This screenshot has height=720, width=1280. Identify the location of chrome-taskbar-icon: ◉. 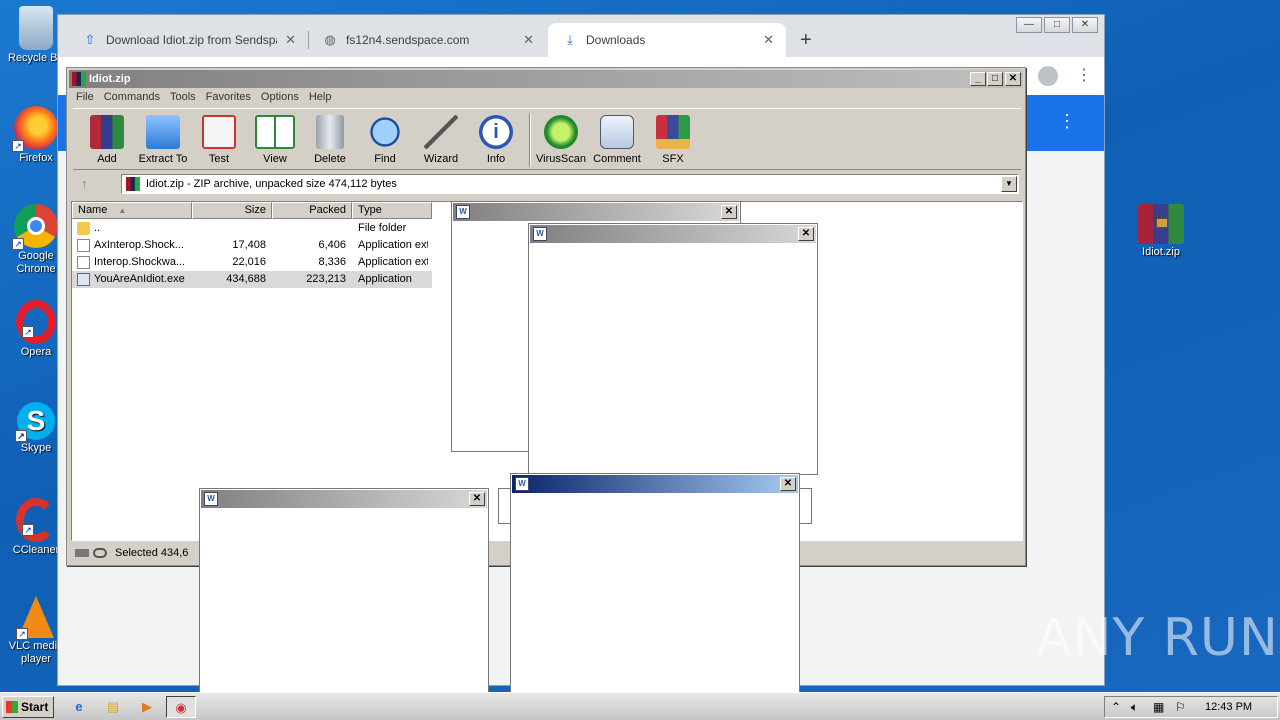
(181, 707).